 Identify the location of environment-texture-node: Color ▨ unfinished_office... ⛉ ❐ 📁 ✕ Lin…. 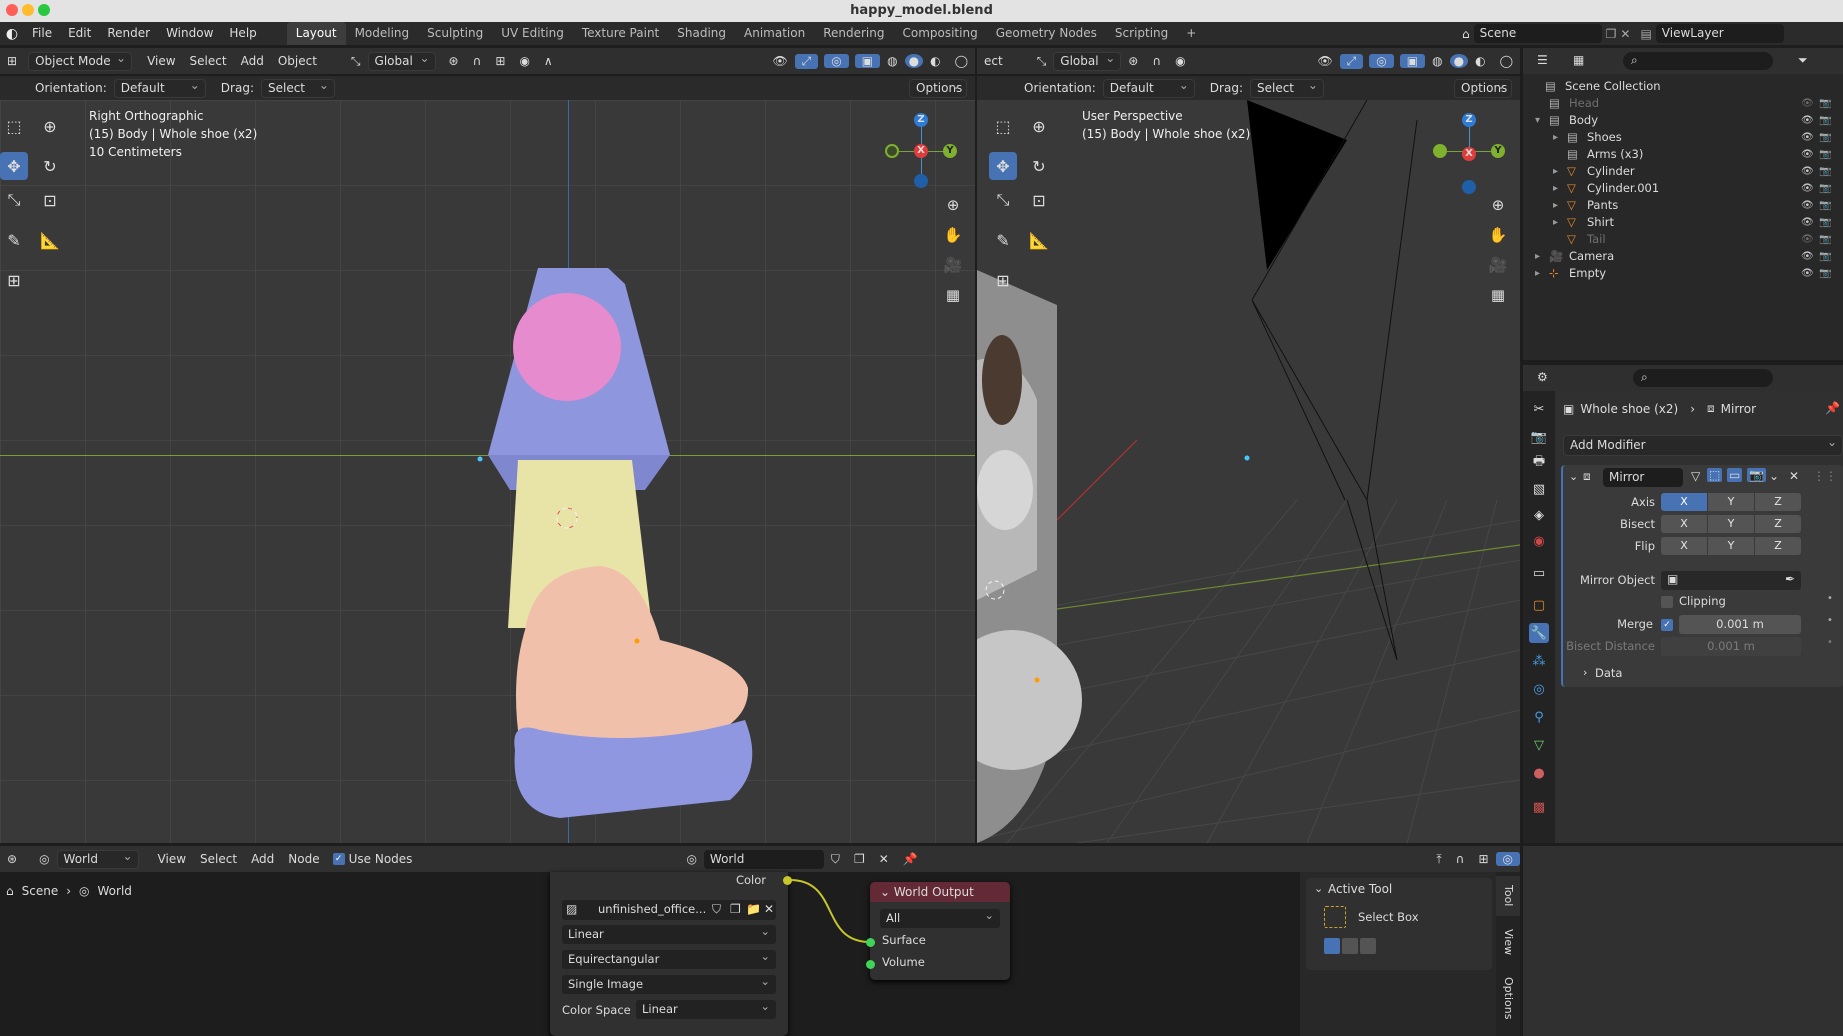
(671, 954).